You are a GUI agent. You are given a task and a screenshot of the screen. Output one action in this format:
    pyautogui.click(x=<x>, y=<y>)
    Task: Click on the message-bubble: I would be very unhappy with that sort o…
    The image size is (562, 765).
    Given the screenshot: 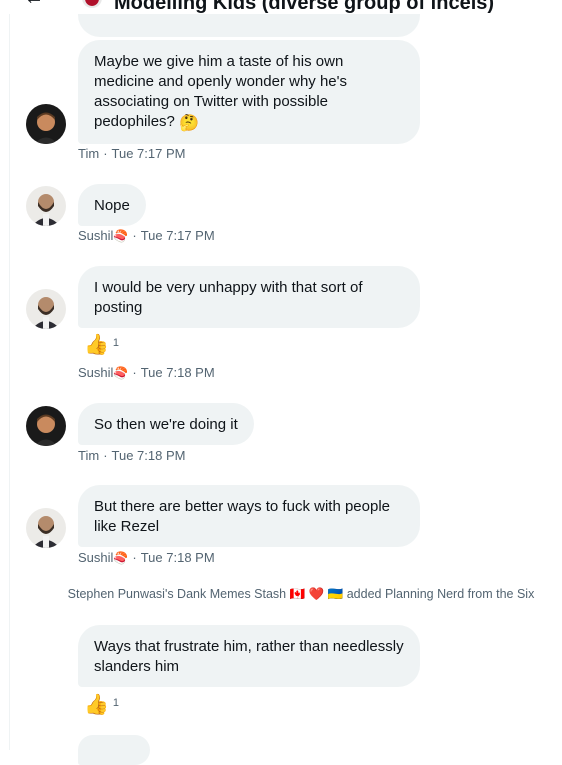 What is the action you would take?
    pyautogui.click(x=249, y=297)
    